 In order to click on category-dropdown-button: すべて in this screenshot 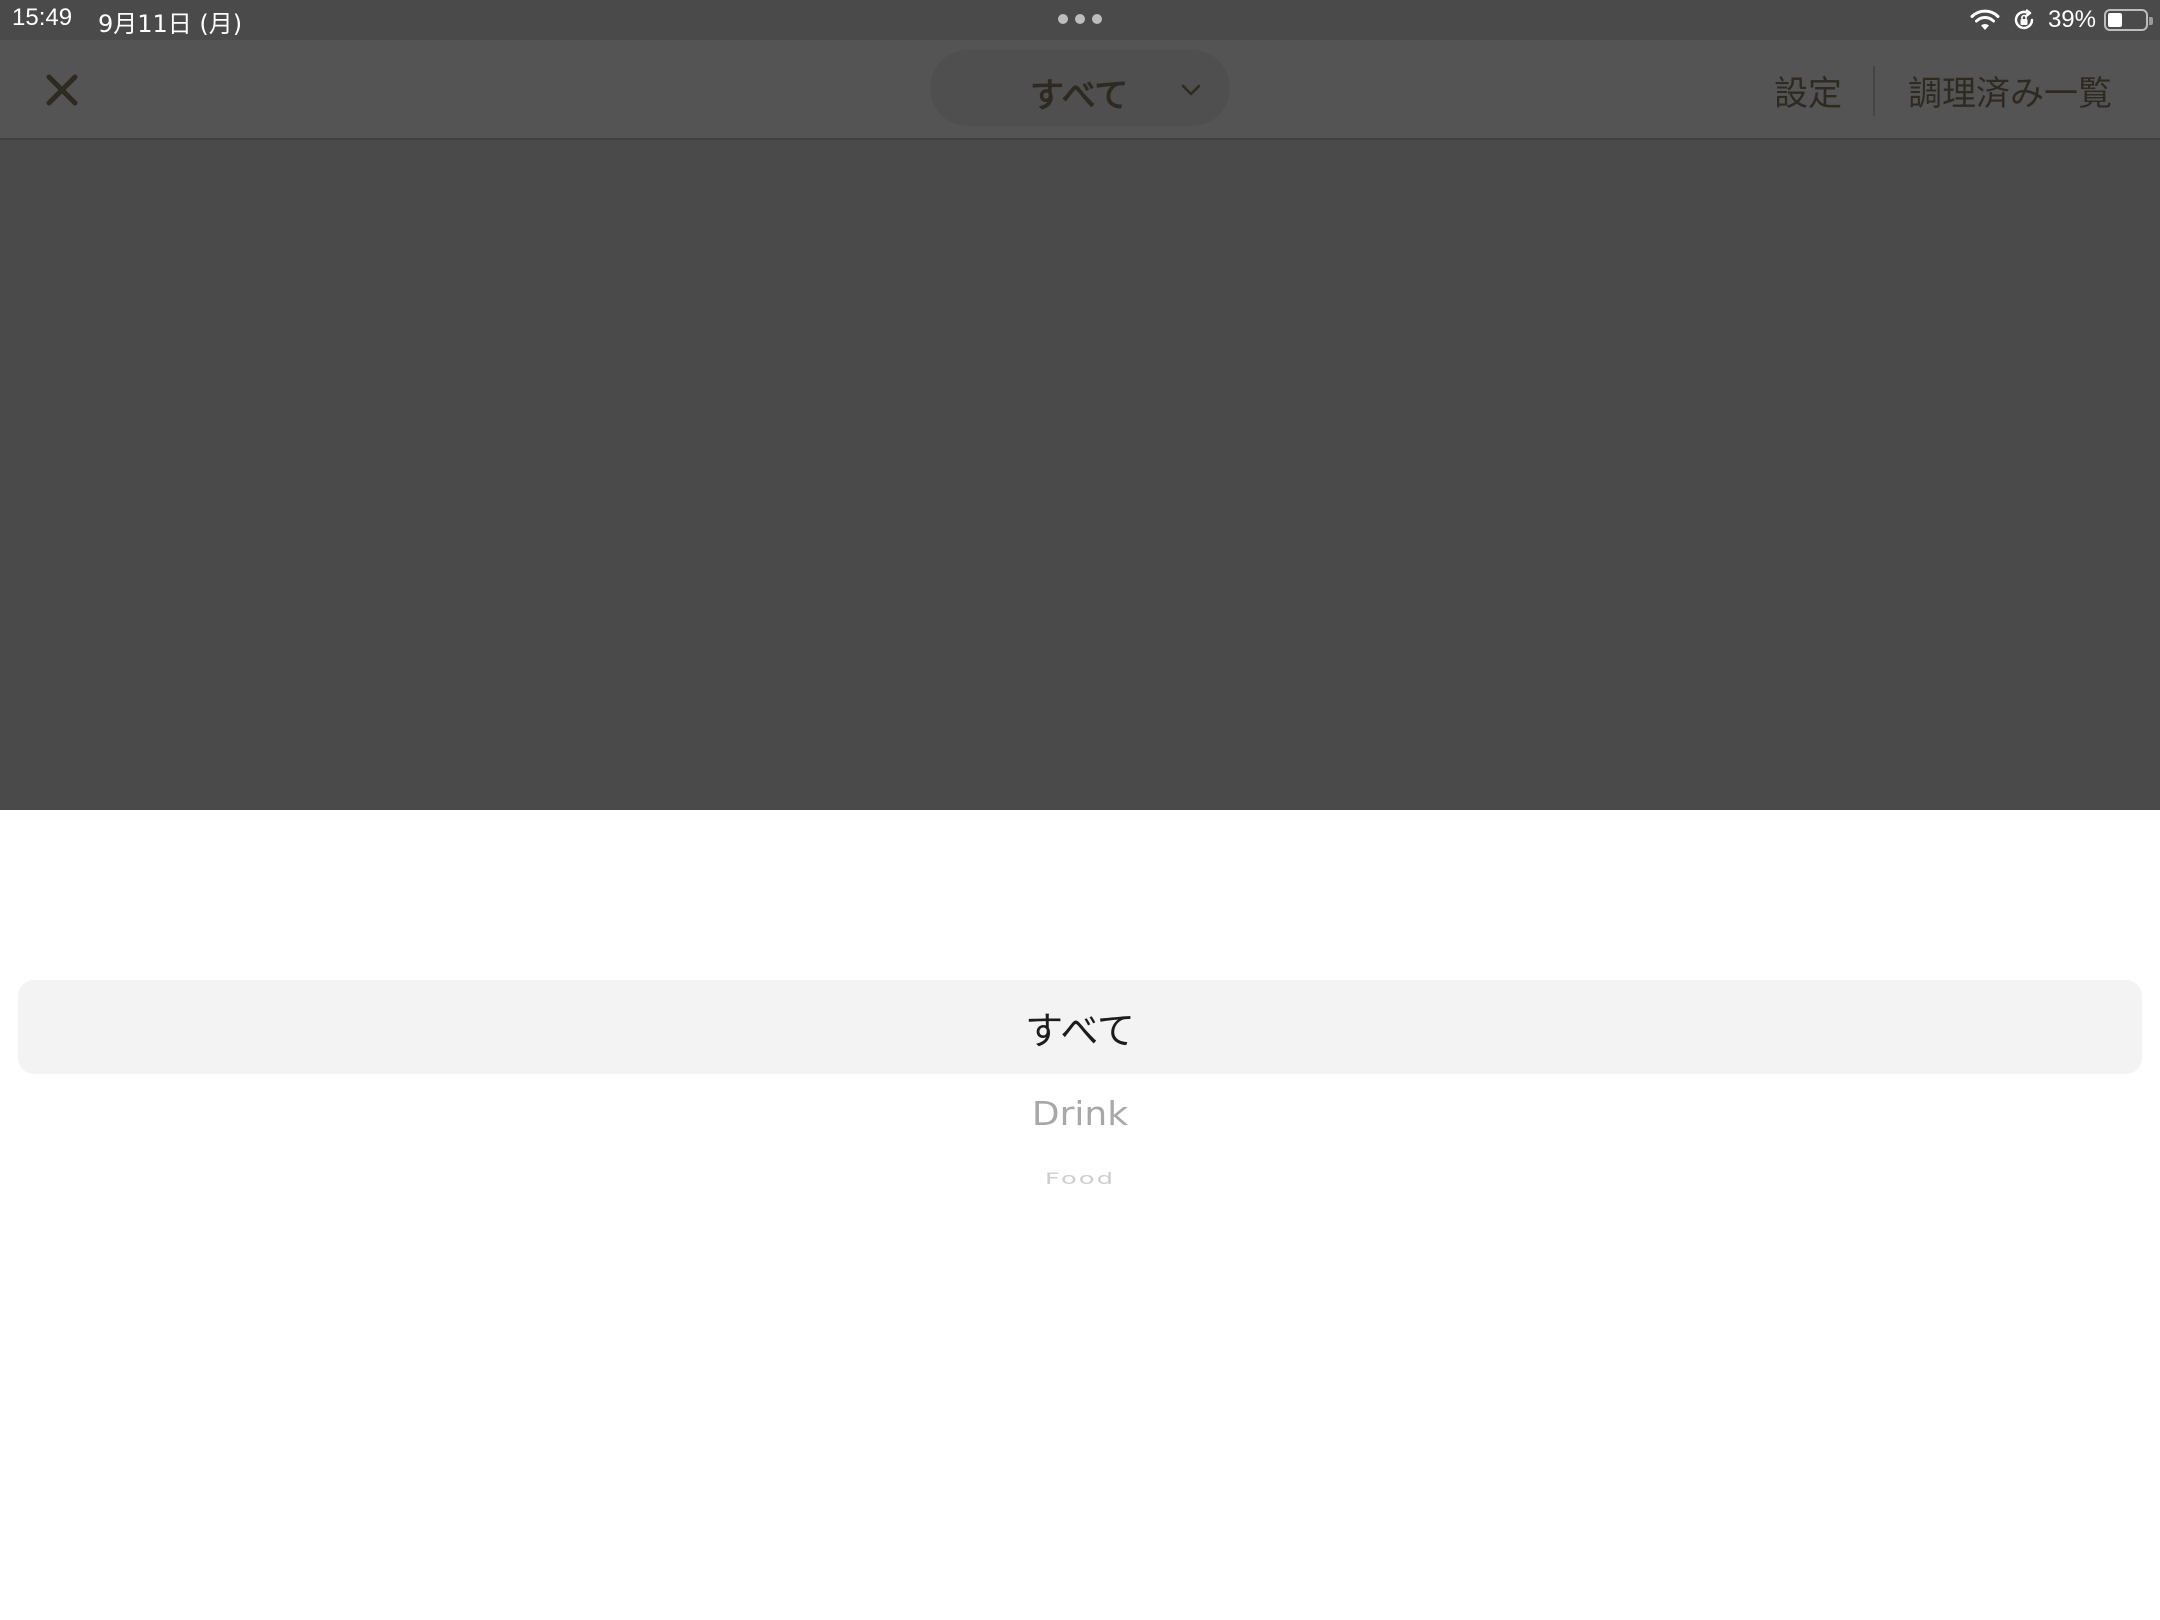, I will do `click(1080, 88)`.